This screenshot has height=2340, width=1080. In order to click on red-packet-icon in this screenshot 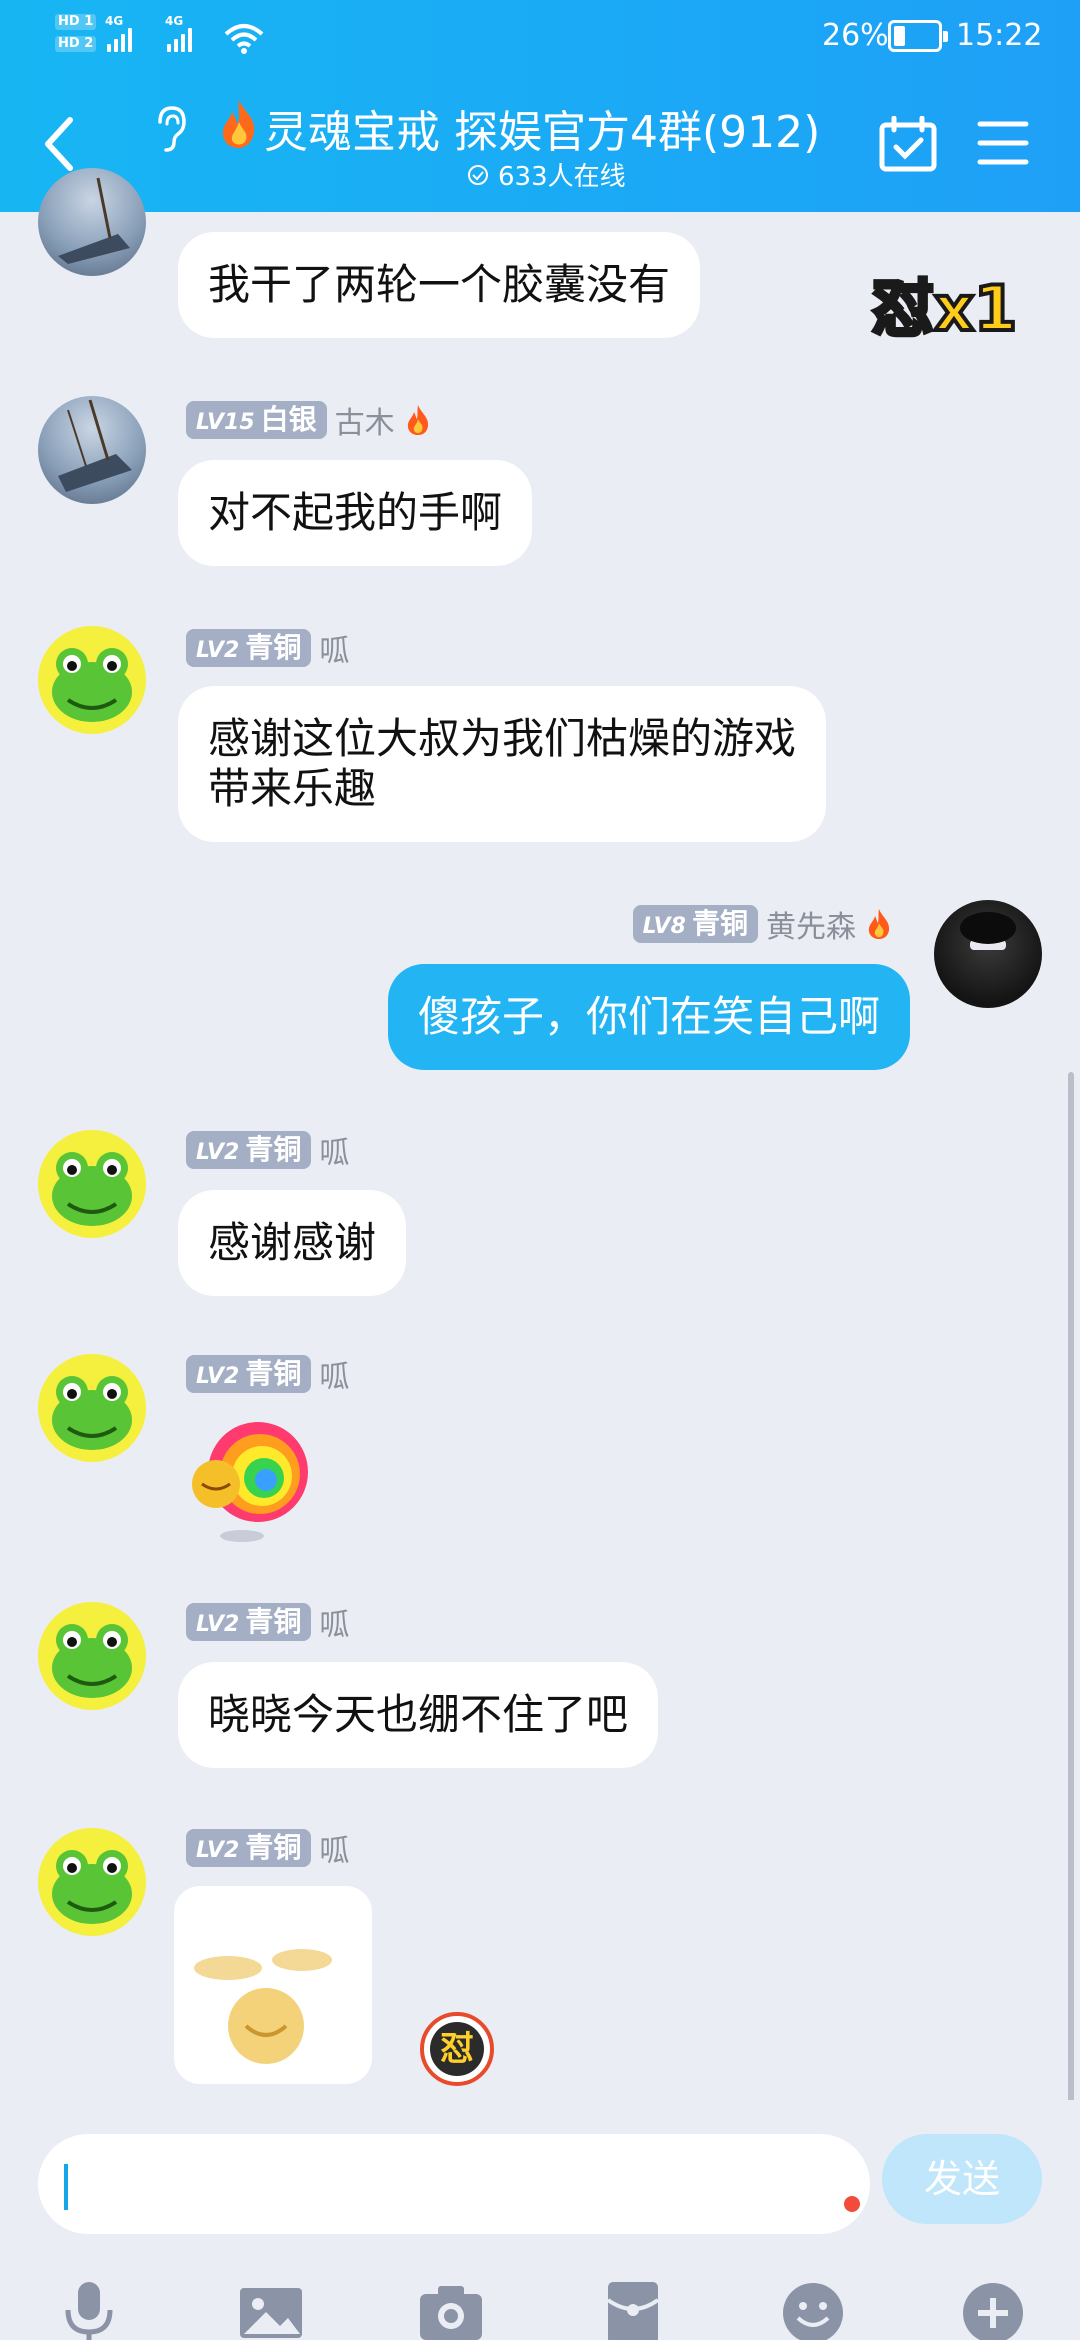, I will do `click(633, 2309)`.